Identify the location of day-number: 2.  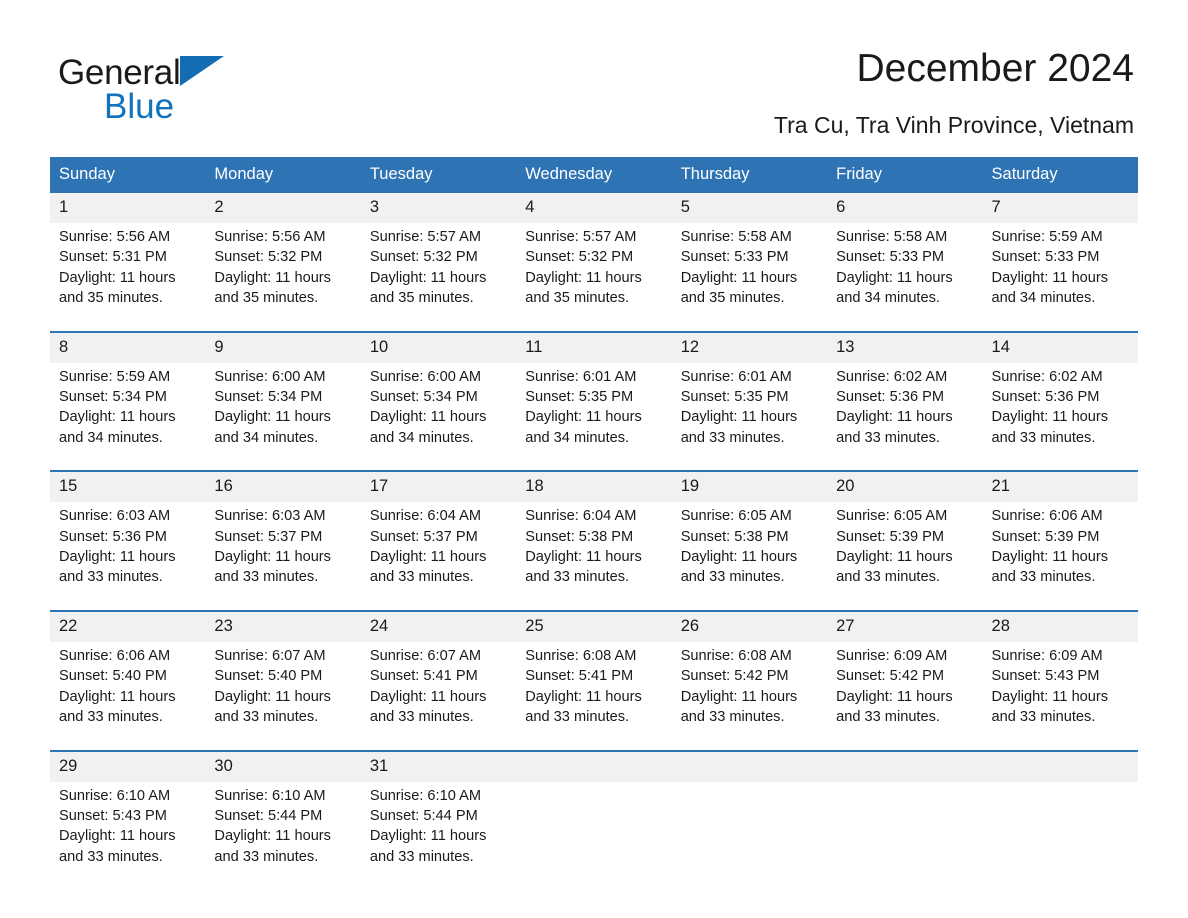
(283, 208).